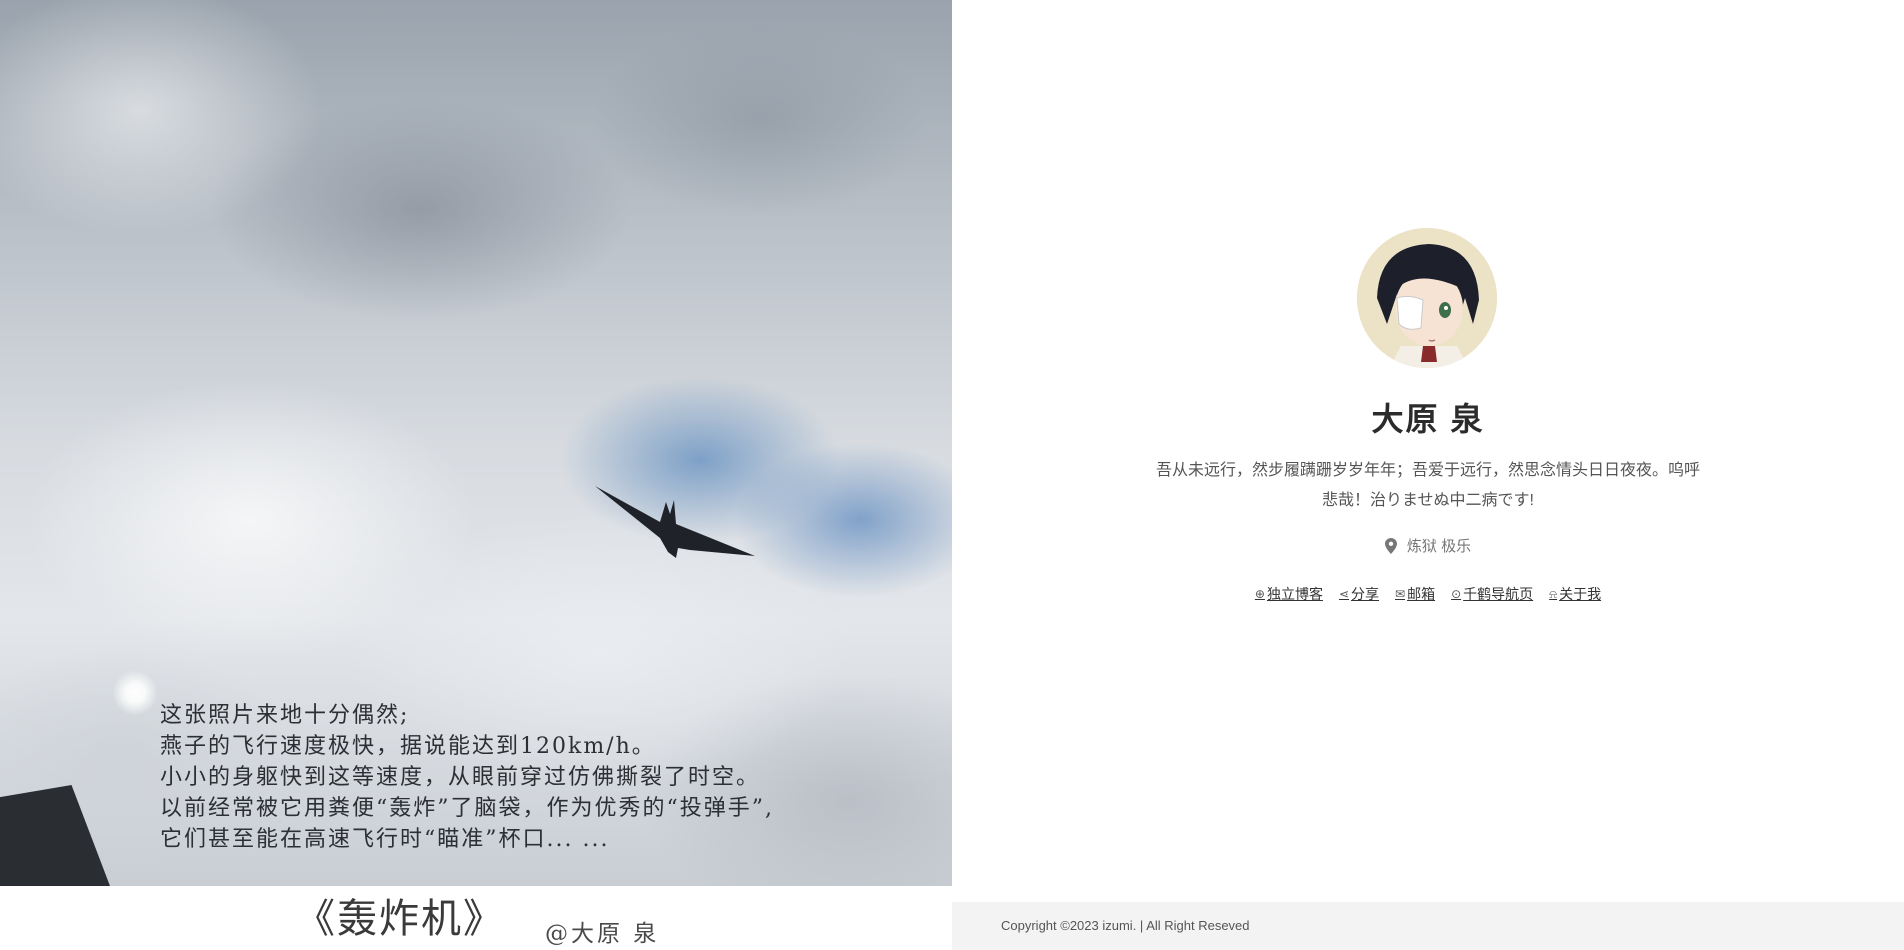 The width and height of the screenshot is (1904, 950). What do you see at coordinates (467, 808) in the screenshot?
I see `poem-line: 以前经常被它用粪便“轰炸”了脑袋，作为优秀的“投弹手”,` at bounding box center [467, 808].